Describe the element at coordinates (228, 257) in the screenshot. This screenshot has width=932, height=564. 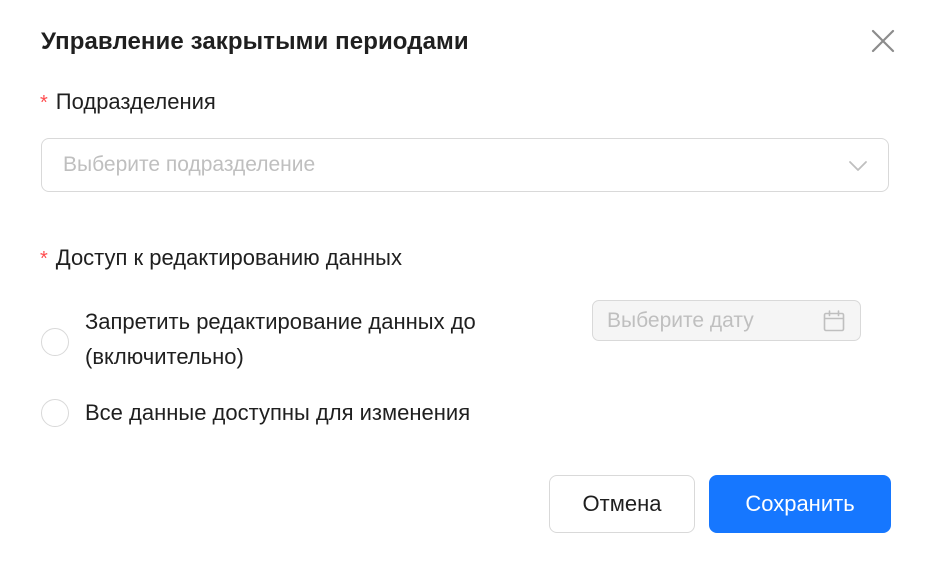
I see `access-label: Доступ к редактированию данных` at that location.